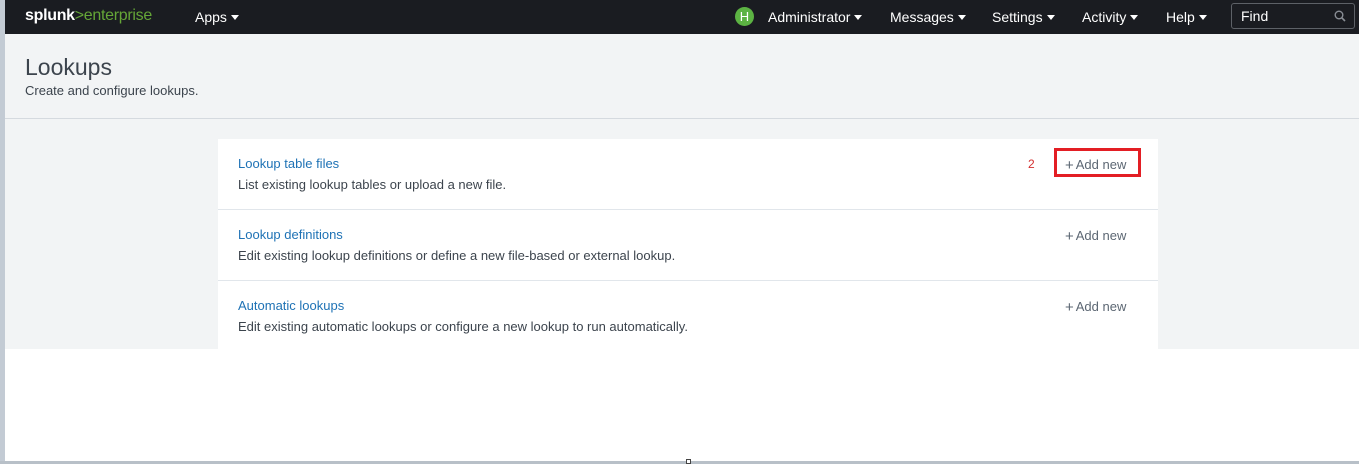  What do you see at coordinates (50, 15) in the screenshot?
I see `logo-splunk-text: splunk` at bounding box center [50, 15].